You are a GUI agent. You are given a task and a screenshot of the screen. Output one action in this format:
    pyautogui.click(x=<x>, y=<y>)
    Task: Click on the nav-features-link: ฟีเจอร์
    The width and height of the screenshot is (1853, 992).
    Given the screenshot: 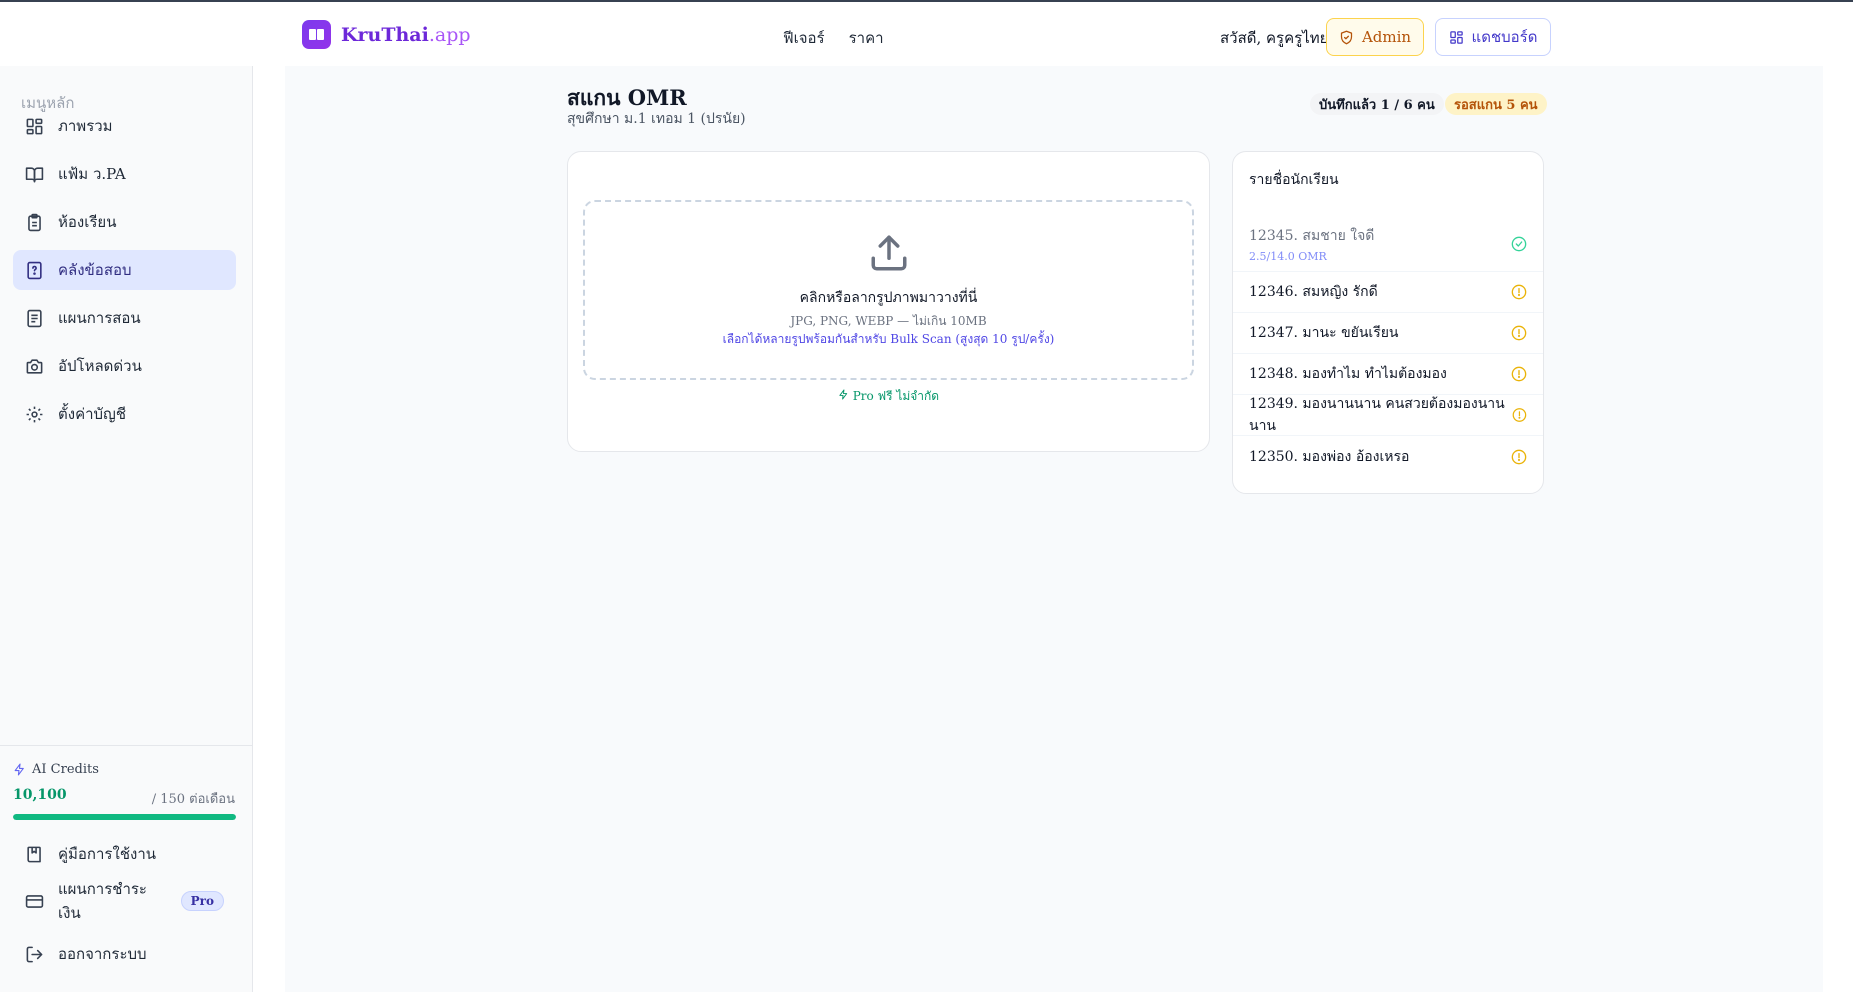 What is the action you would take?
    pyautogui.click(x=804, y=38)
    